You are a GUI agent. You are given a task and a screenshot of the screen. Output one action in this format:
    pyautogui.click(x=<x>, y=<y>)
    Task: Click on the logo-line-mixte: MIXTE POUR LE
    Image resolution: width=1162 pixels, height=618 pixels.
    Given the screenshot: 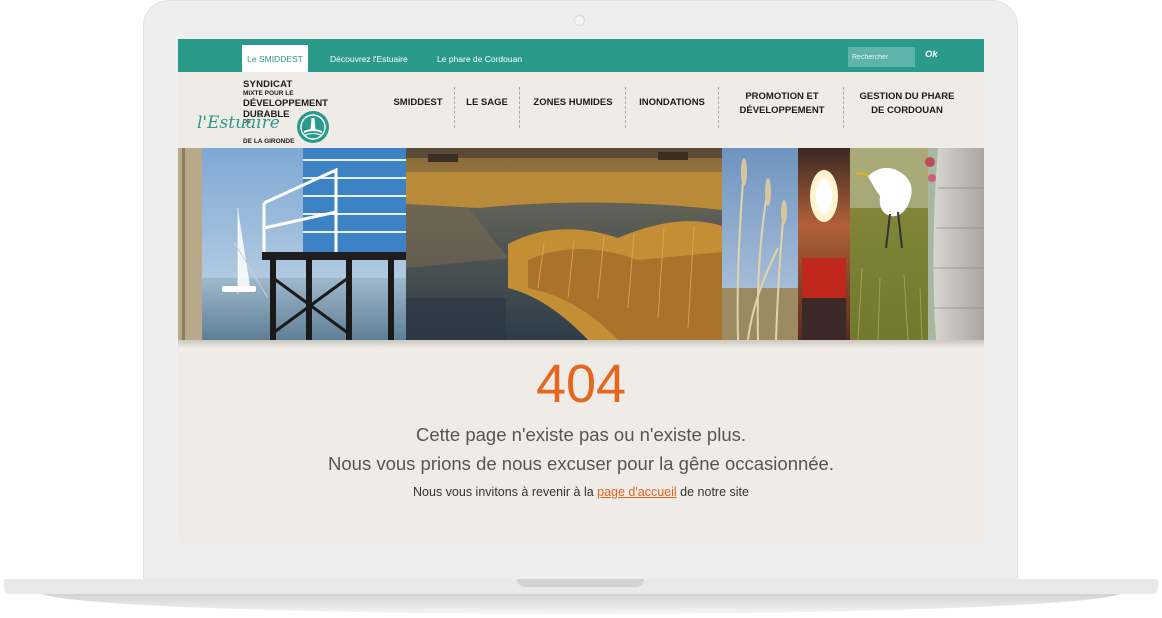 What is the action you would take?
    pyautogui.click(x=268, y=93)
    